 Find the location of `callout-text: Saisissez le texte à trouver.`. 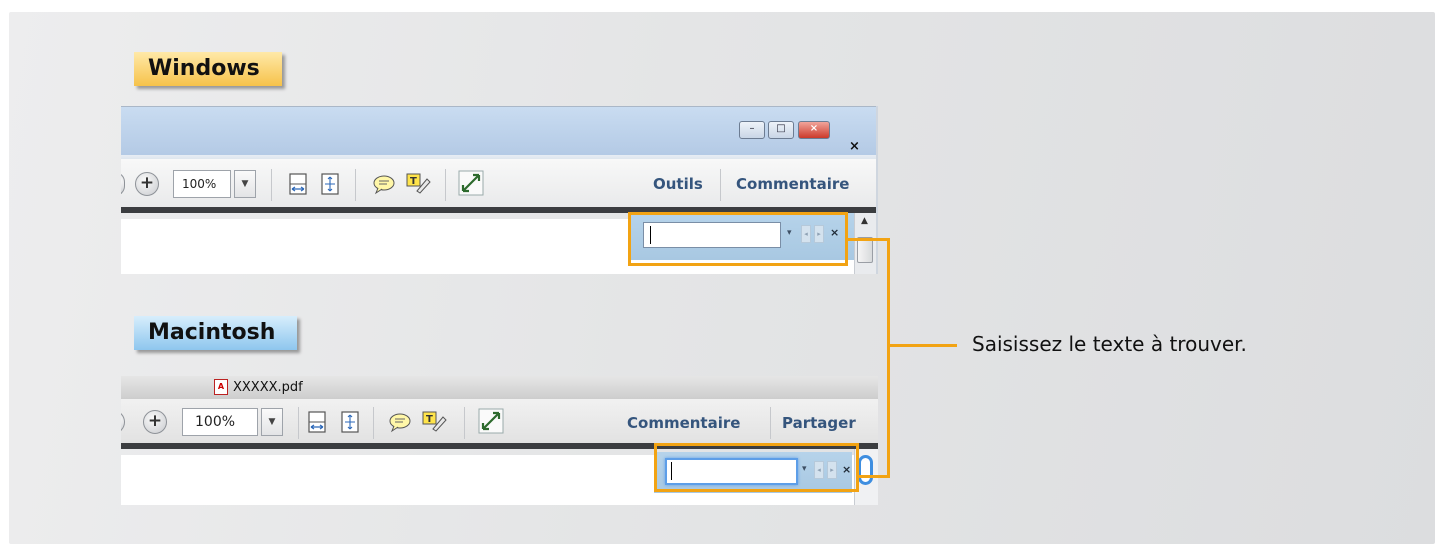

callout-text: Saisissez le texte à trouver. is located at coordinates (1109, 344).